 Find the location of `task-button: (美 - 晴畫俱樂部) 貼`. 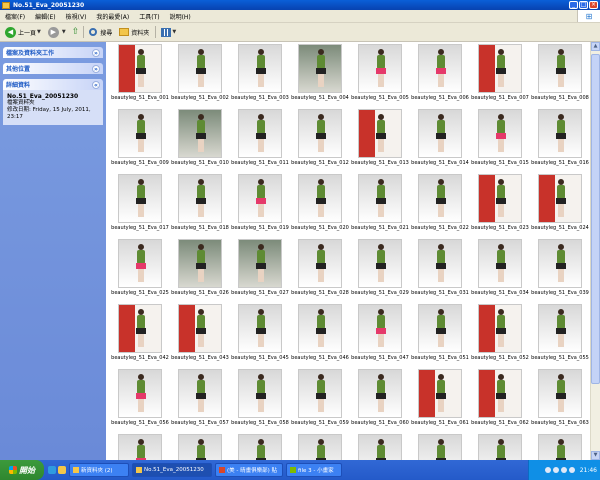

task-button: (美 - 晴畫俱樂部) 貼 is located at coordinates (249, 470).